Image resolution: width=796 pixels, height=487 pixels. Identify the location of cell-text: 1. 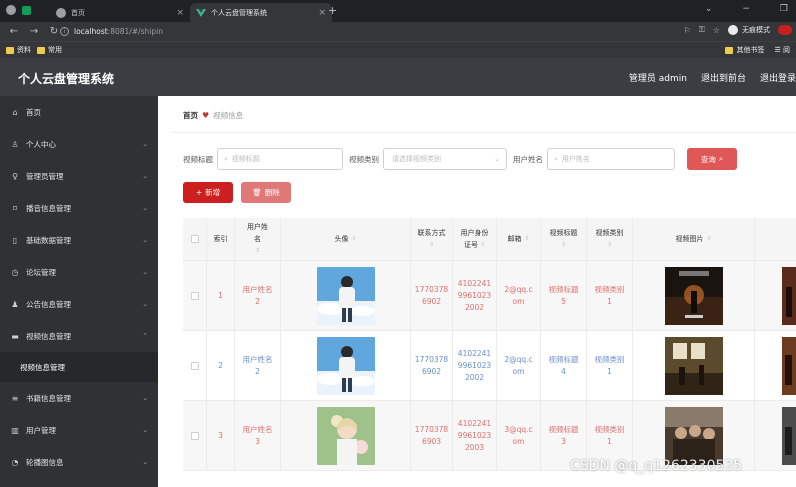
(609, 441).